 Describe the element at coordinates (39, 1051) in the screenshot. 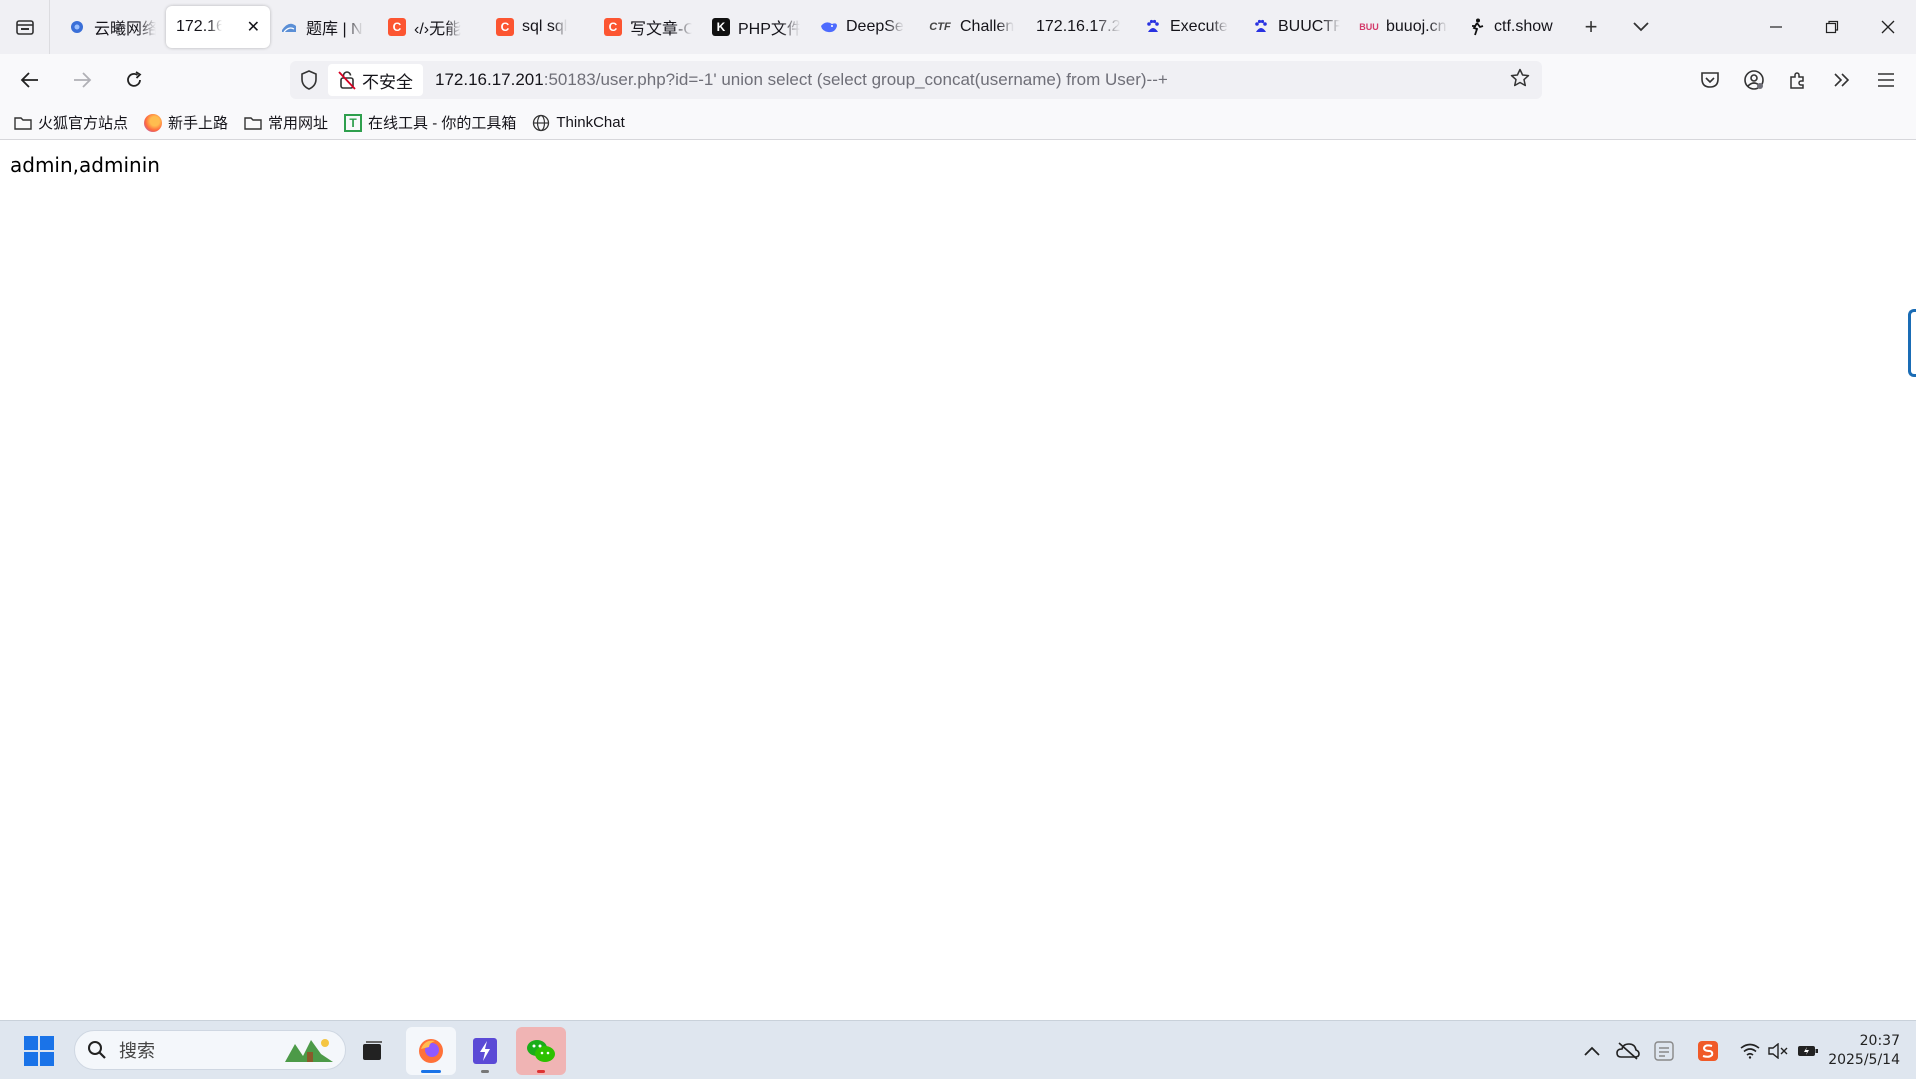

I see `start-button` at that location.